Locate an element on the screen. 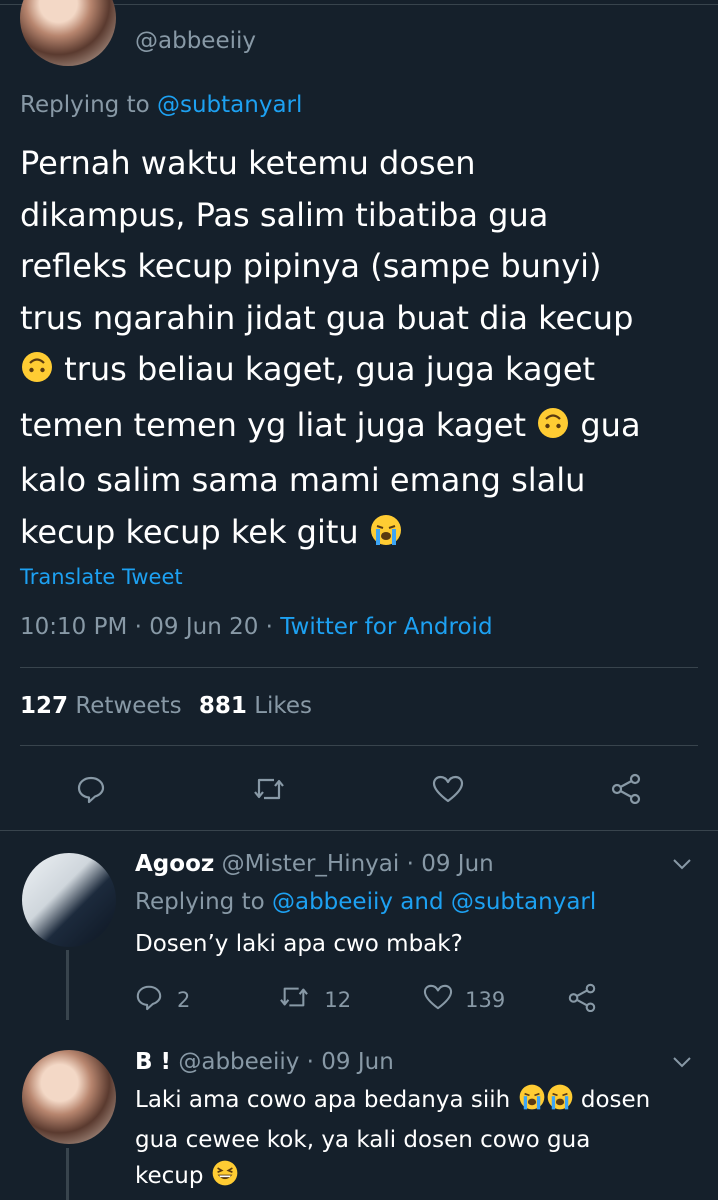 This screenshot has height=1200, width=718. reply-header: Agooz @Mister_Hinyai · 09 Jun is located at coordinates (314, 864).